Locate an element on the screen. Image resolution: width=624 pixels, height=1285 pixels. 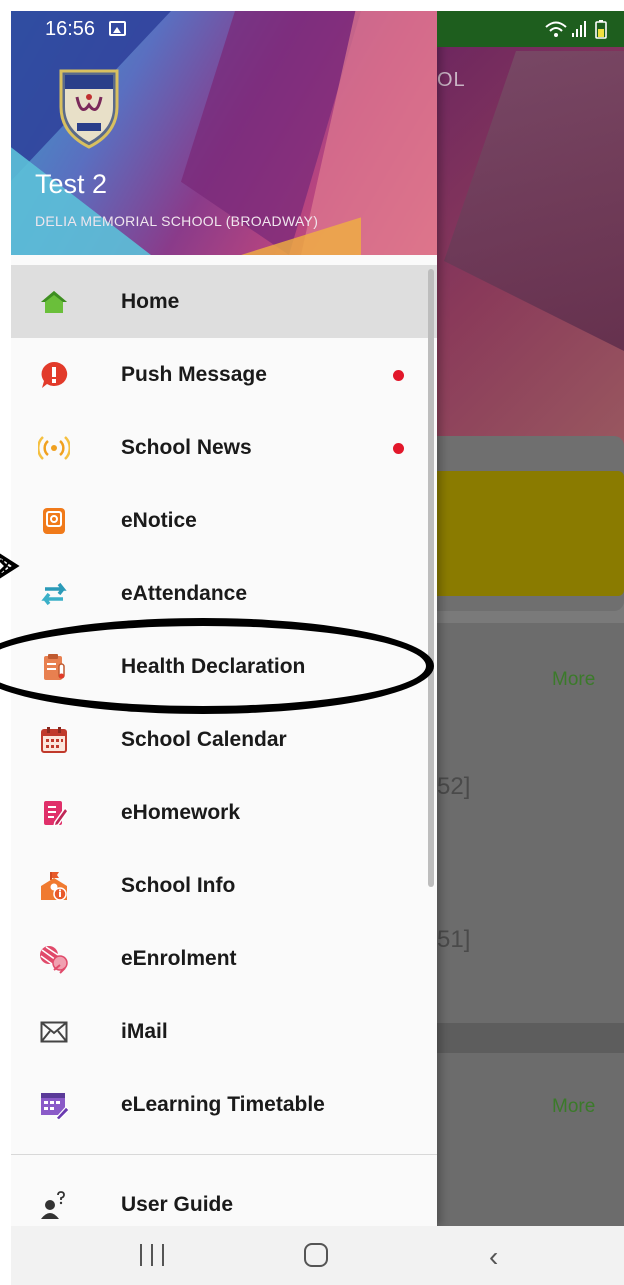
menu-item-school-calendar: School Calendar is located at coordinates (224, 739).